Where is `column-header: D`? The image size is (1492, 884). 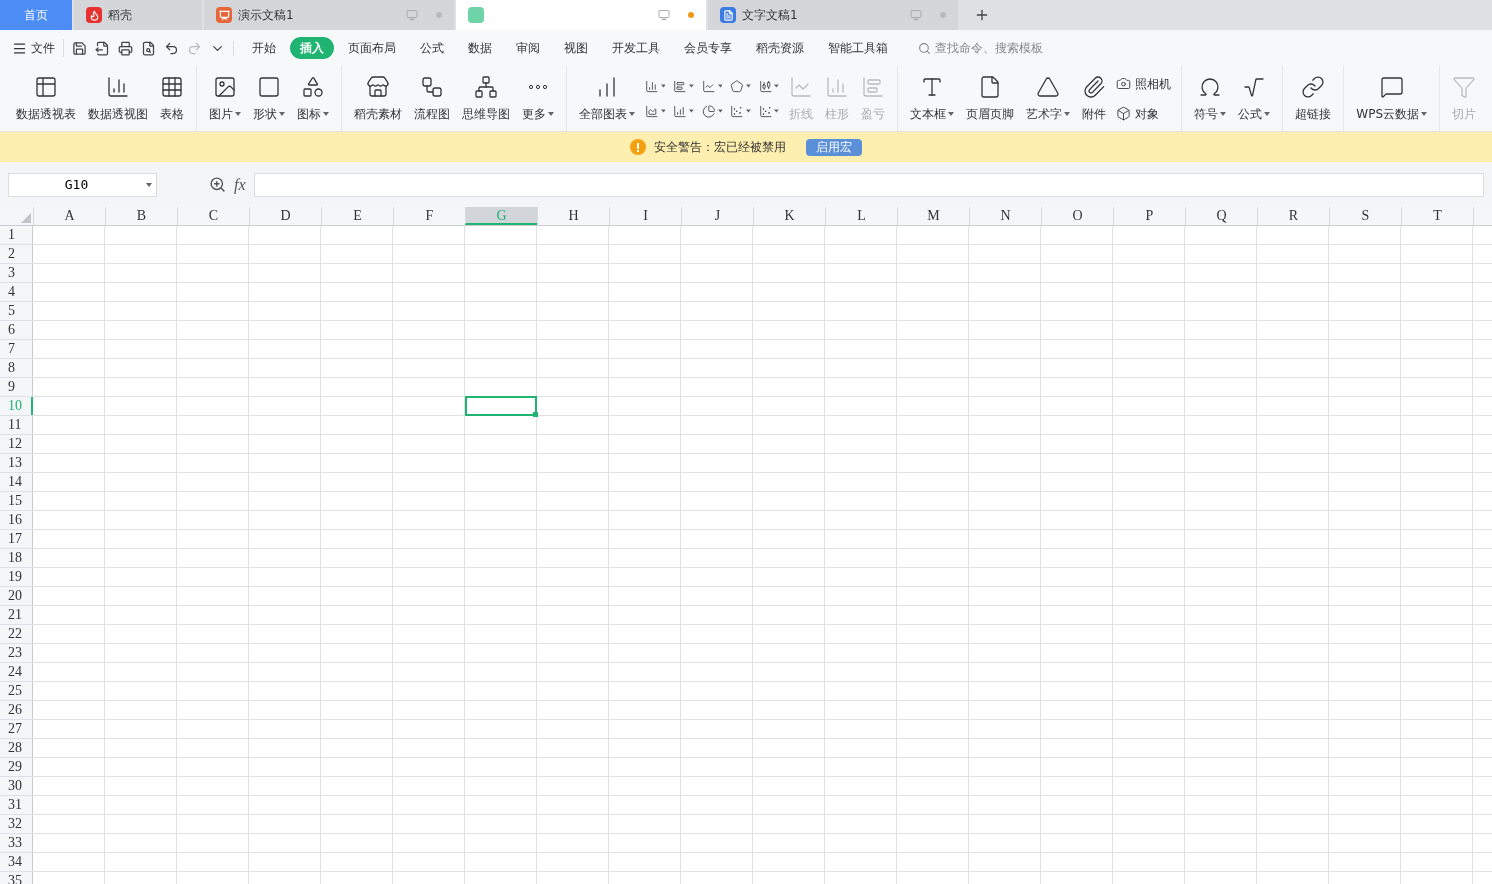
column-header: D is located at coordinates (285, 216).